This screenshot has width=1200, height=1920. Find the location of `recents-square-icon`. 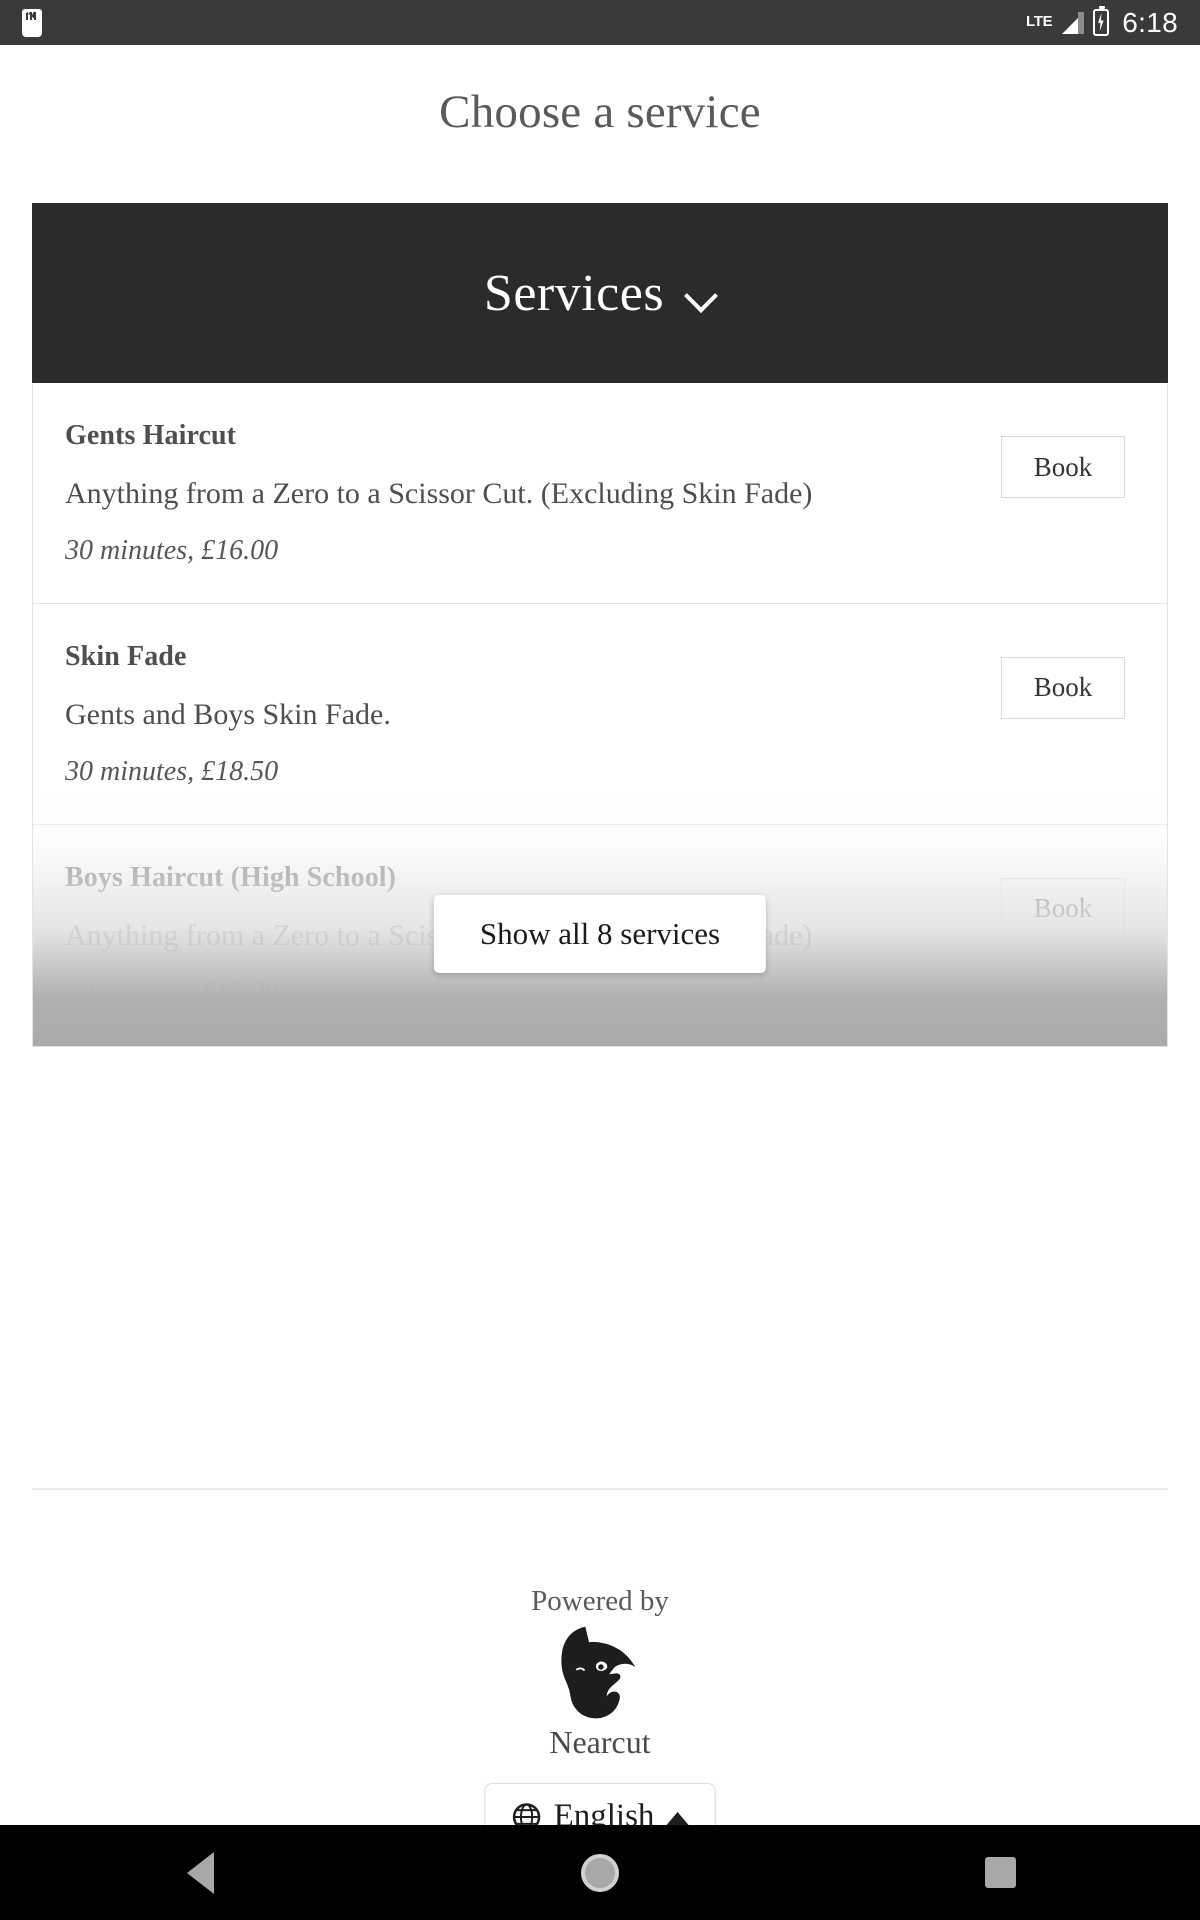

recents-square-icon is located at coordinates (1000, 1872).